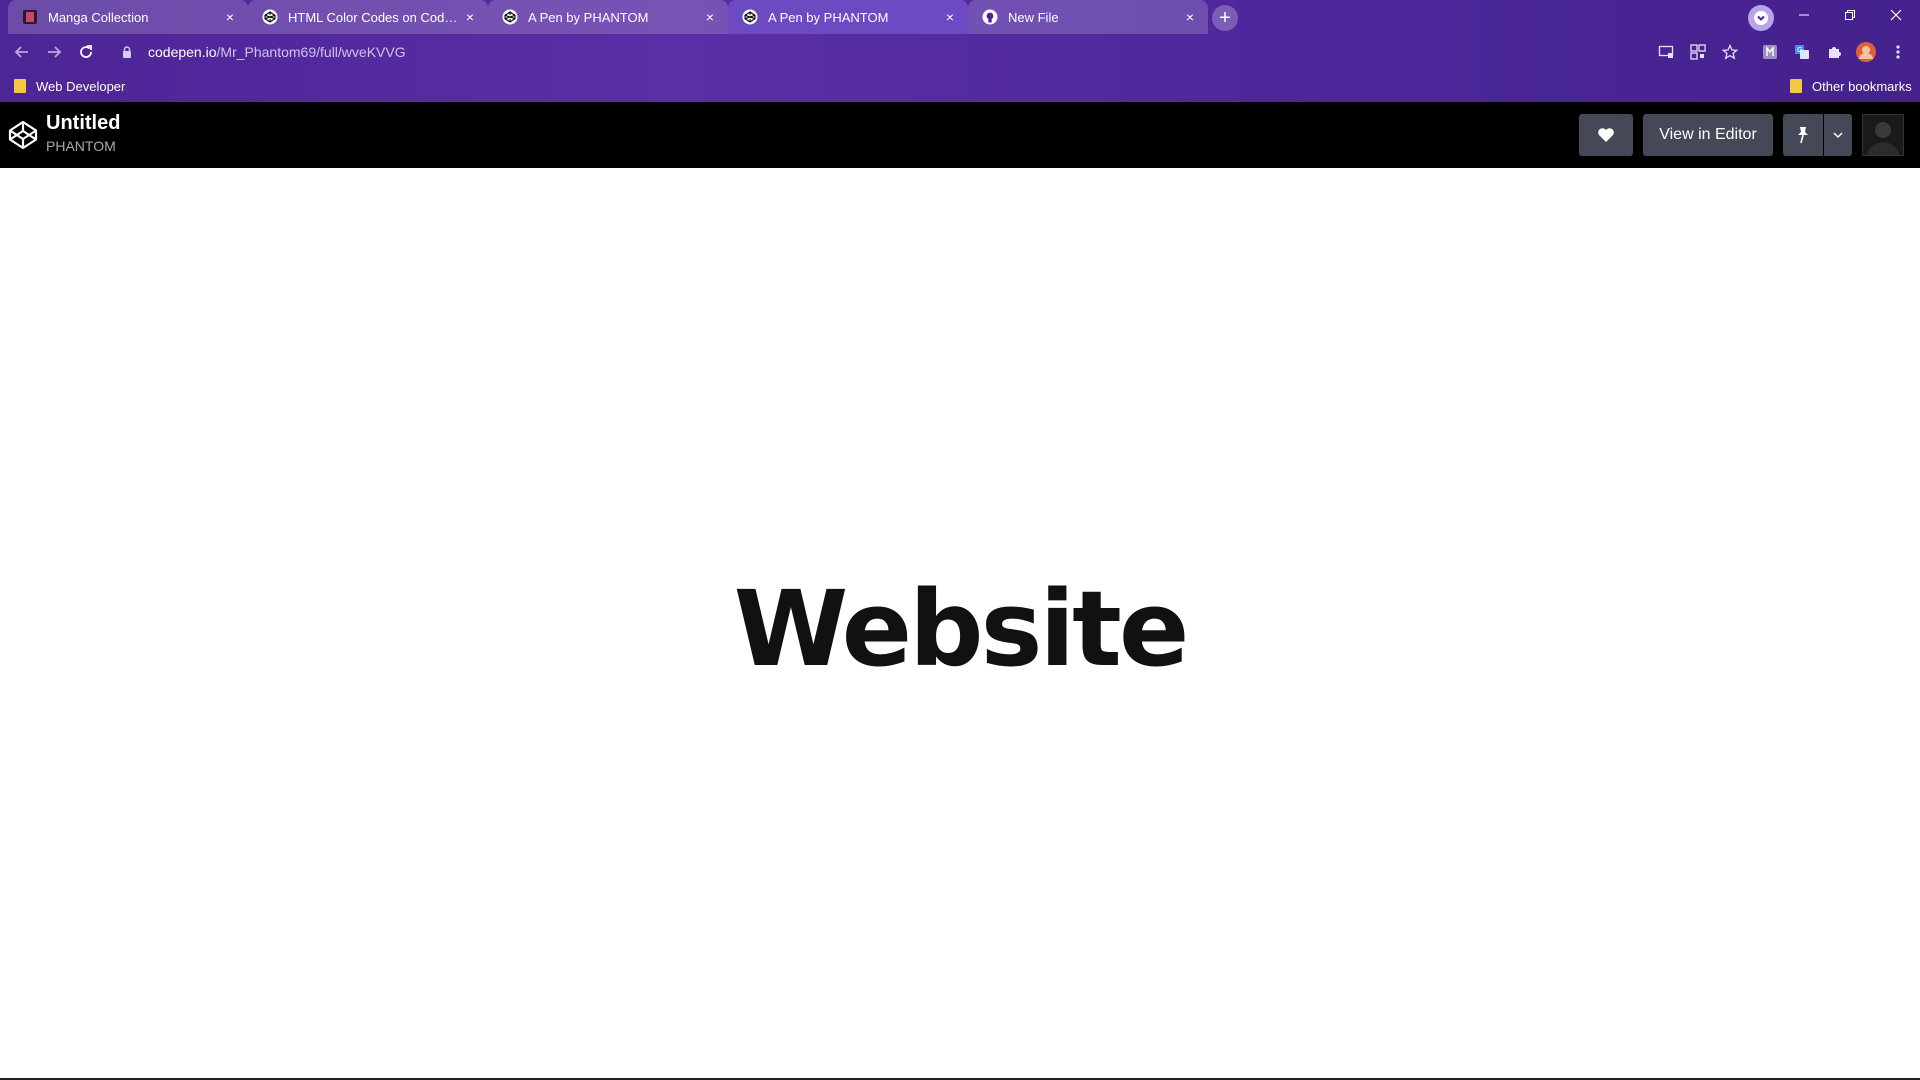 The image size is (1920, 1080). I want to click on close-icon, so click(1896, 15).